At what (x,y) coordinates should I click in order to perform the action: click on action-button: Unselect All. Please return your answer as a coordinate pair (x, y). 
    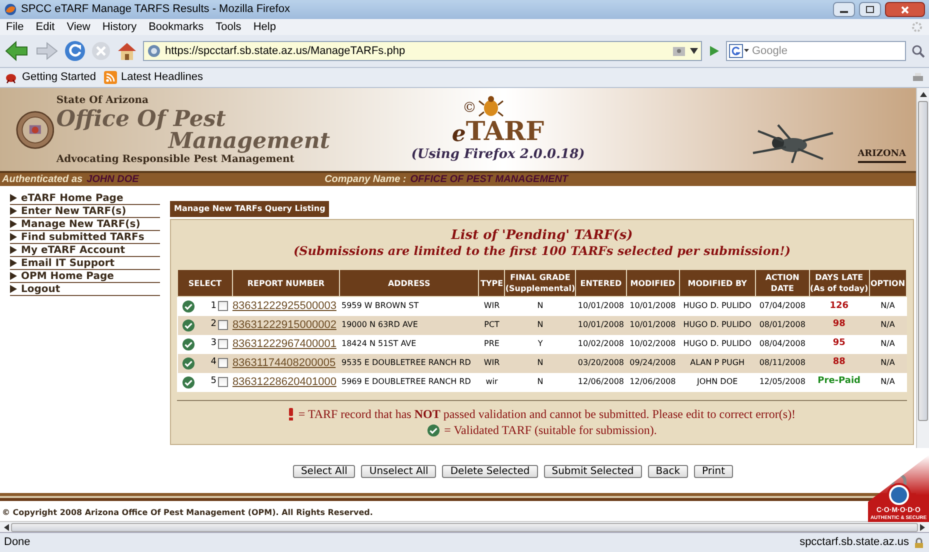
    Looking at the image, I should click on (398, 471).